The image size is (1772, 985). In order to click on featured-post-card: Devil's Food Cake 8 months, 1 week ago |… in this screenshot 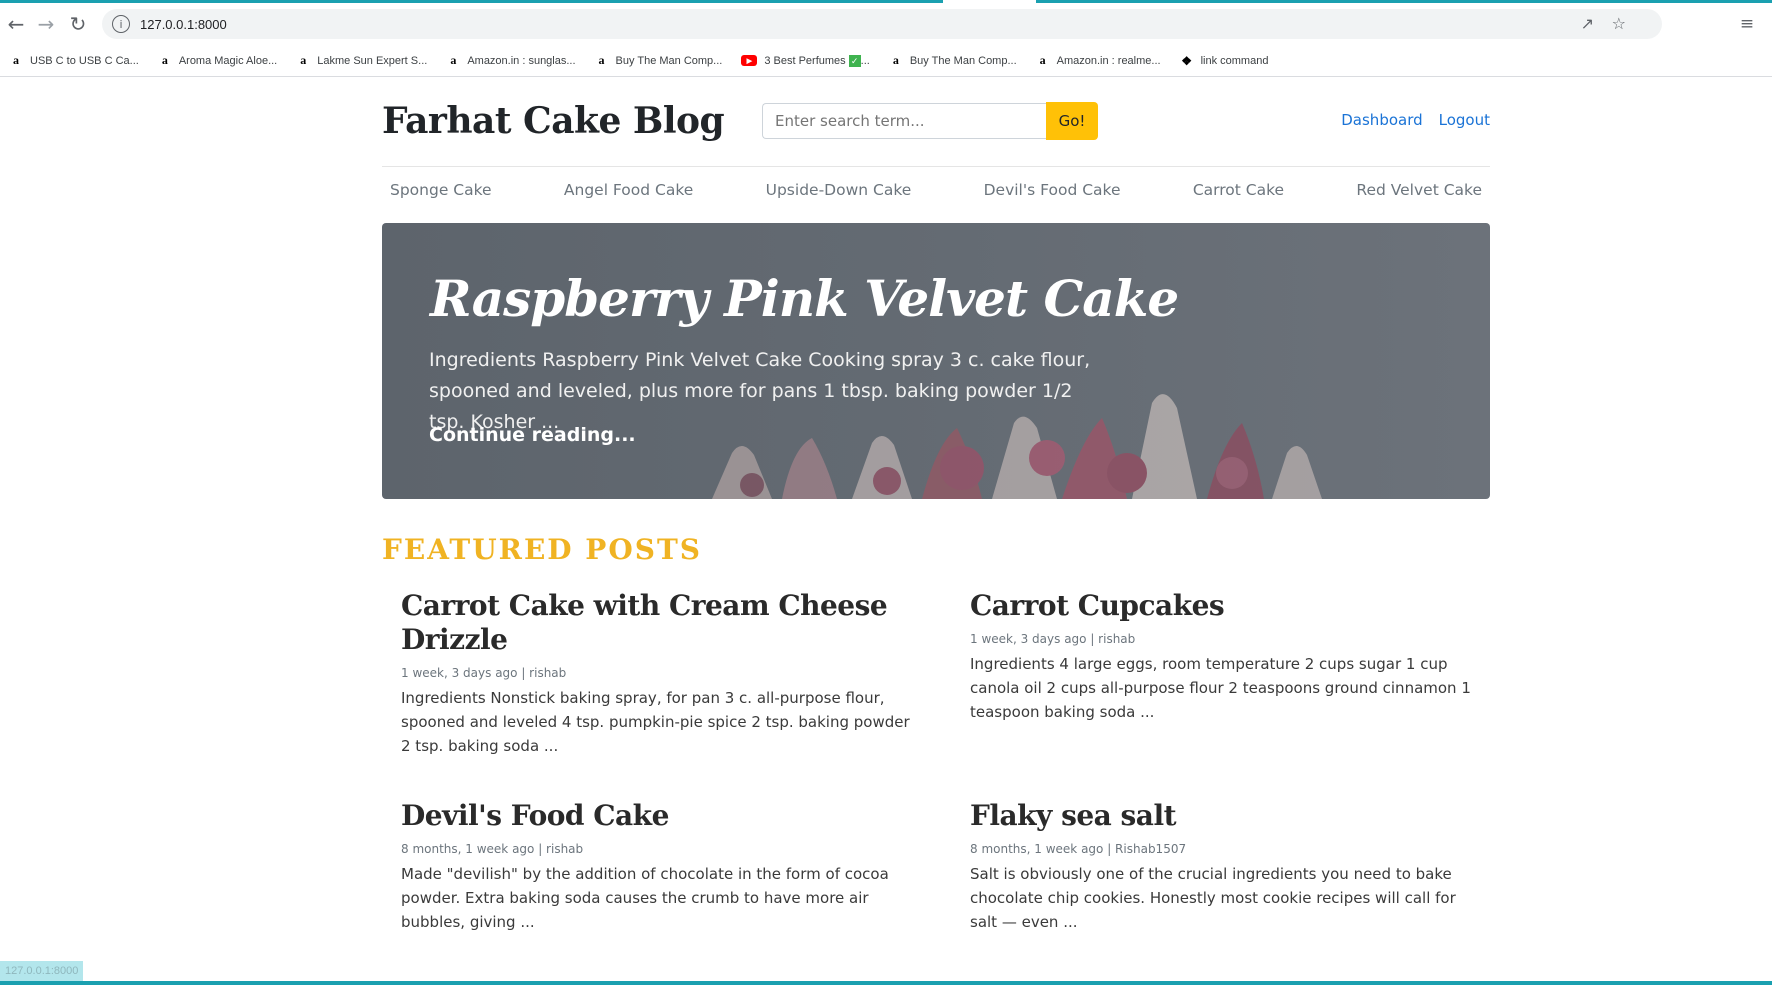, I will do `click(656, 866)`.